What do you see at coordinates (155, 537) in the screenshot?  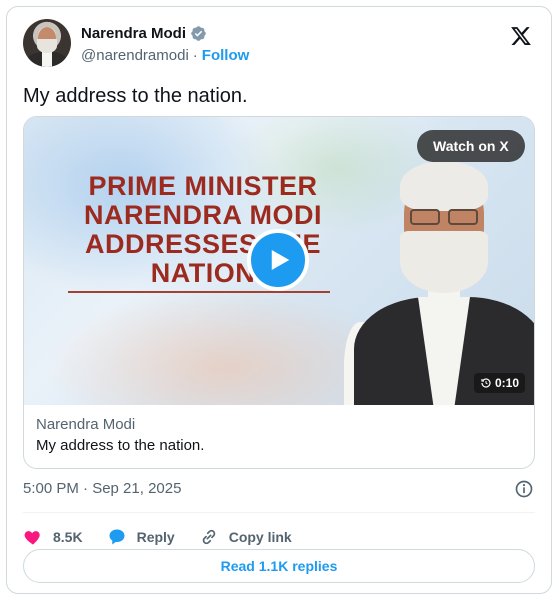 I see `reply-label: Reply` at bounding box center [155, 537].